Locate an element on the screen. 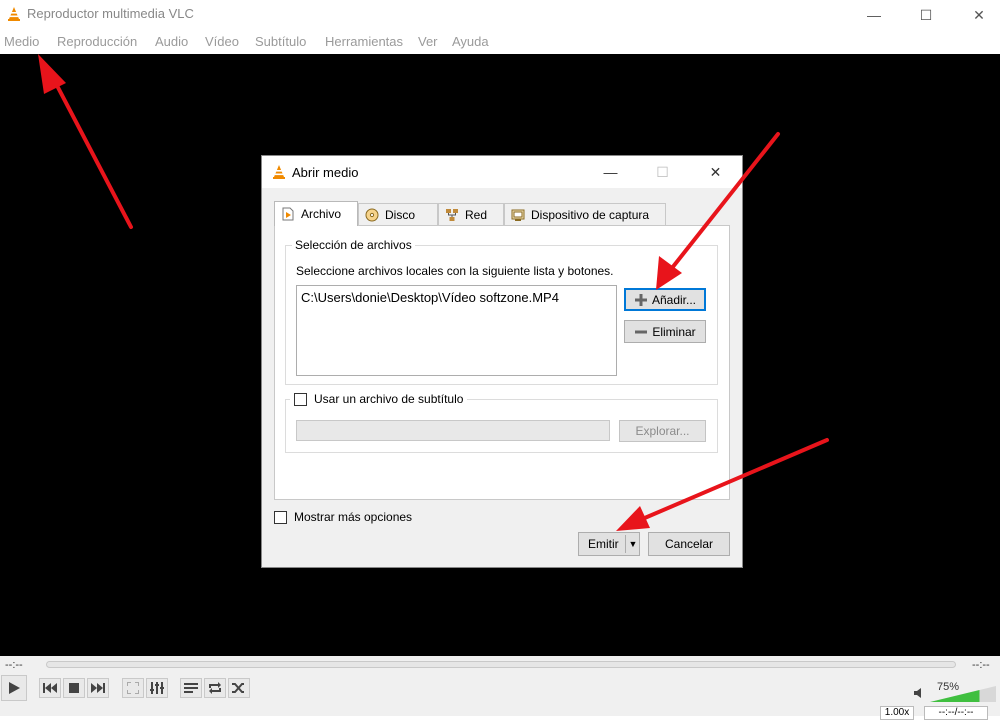  dialog-minimize-button: — is located at coordinates (610, 172).